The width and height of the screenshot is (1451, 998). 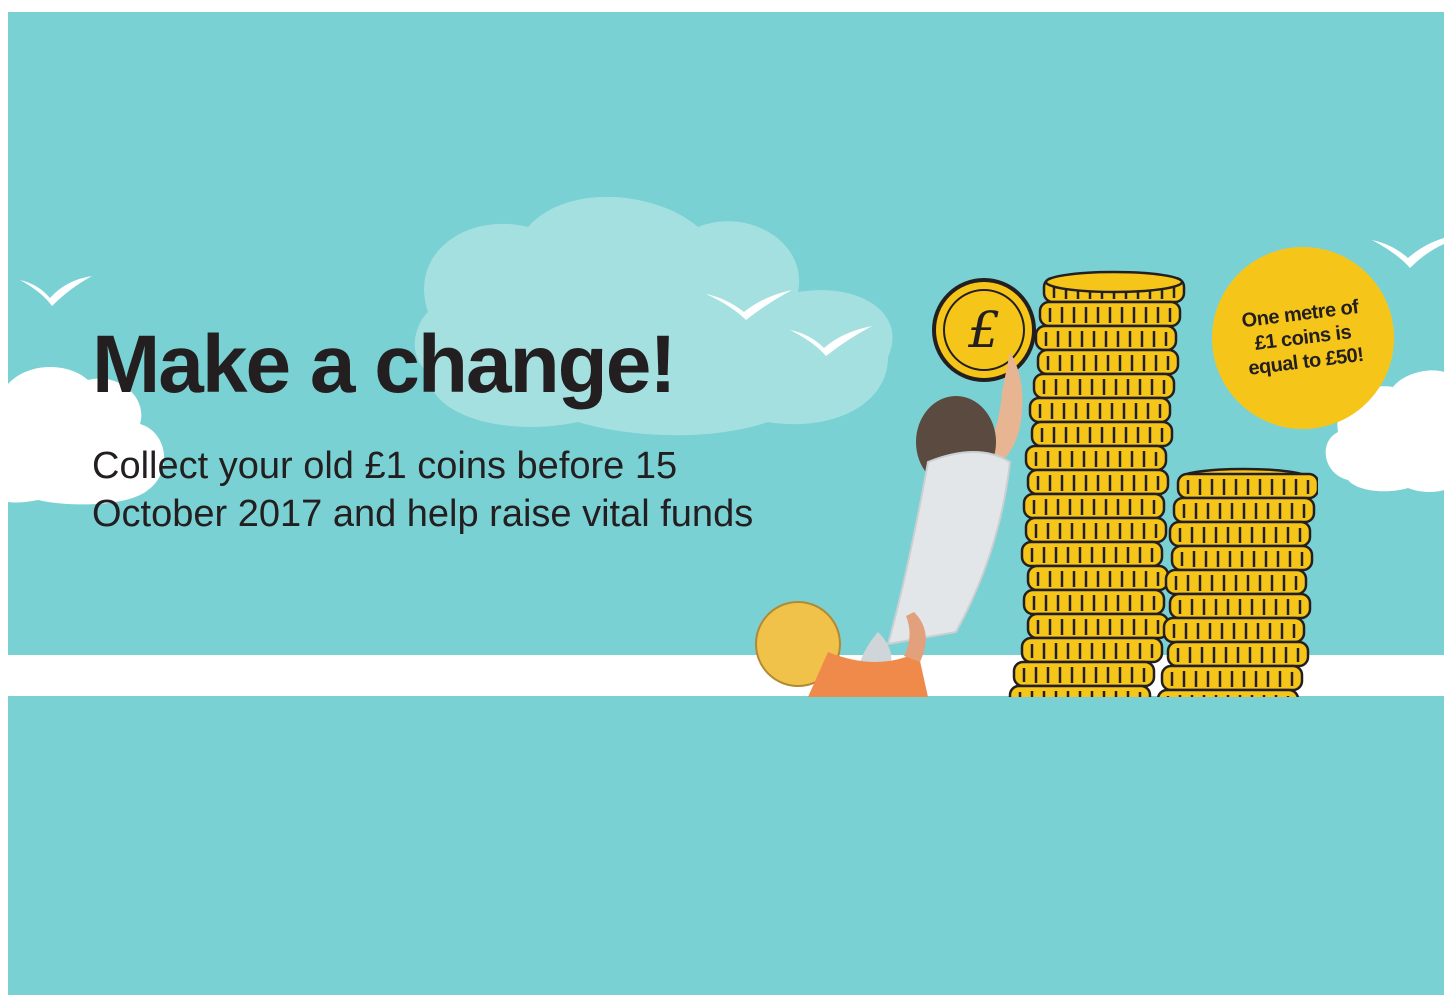 What do you see at coordinates (384, 364) in the screenshot?
I see `headline: Make a change!` at bounding box center [384, 364].